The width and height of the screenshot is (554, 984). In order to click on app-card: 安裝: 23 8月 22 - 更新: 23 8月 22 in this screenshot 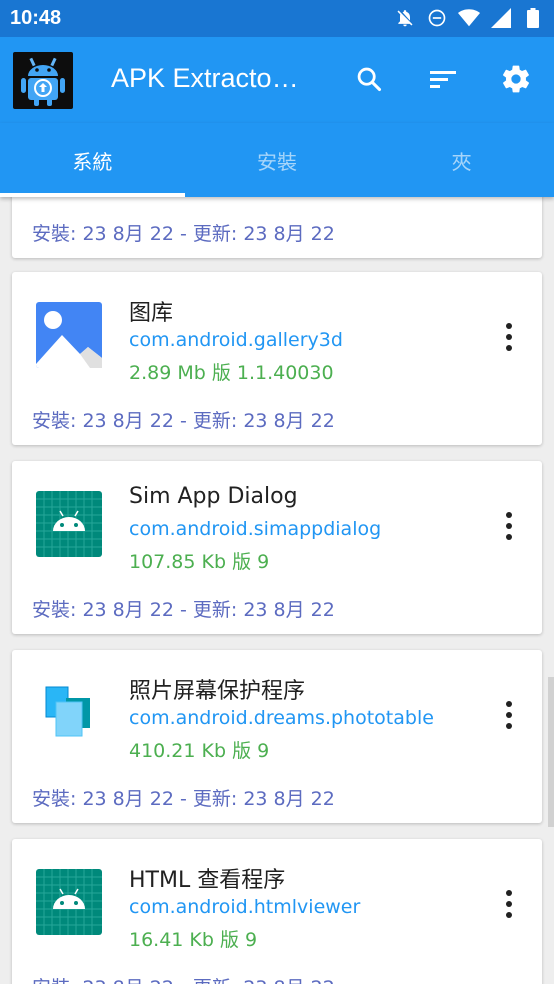, I will do `click(277, 227)`.